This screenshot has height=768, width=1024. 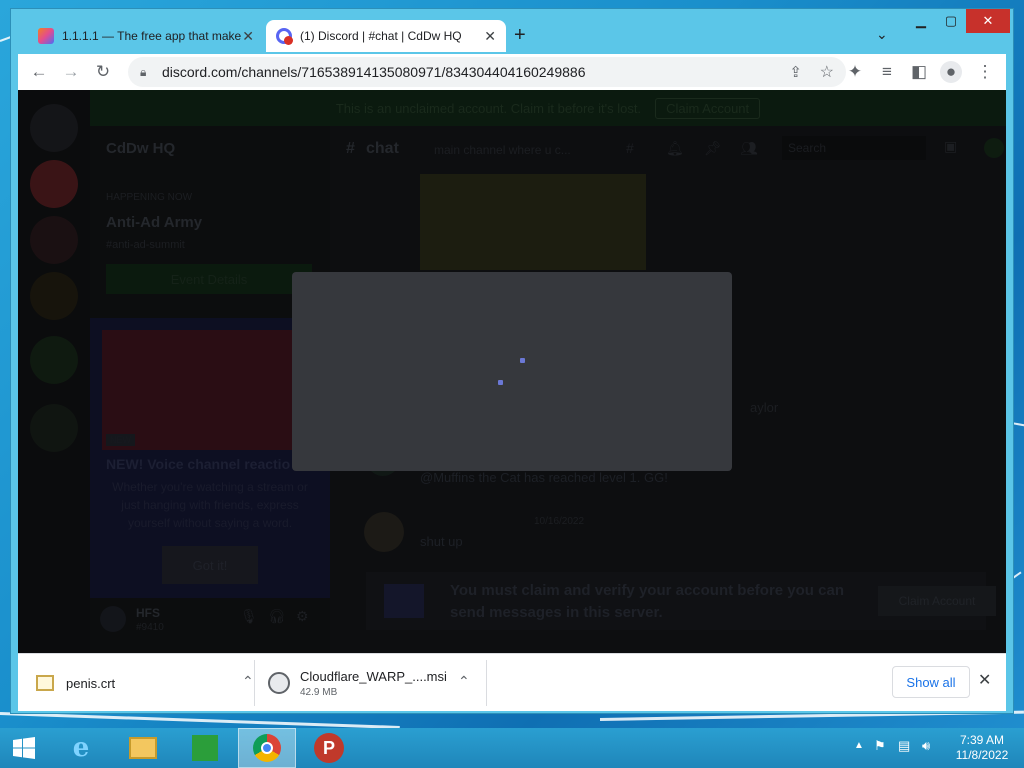 What do you see at coordinates (708, 108) in the screenshot?
I see `claim-account-banner-button: Claim Account` at bounding box center [708, 108].